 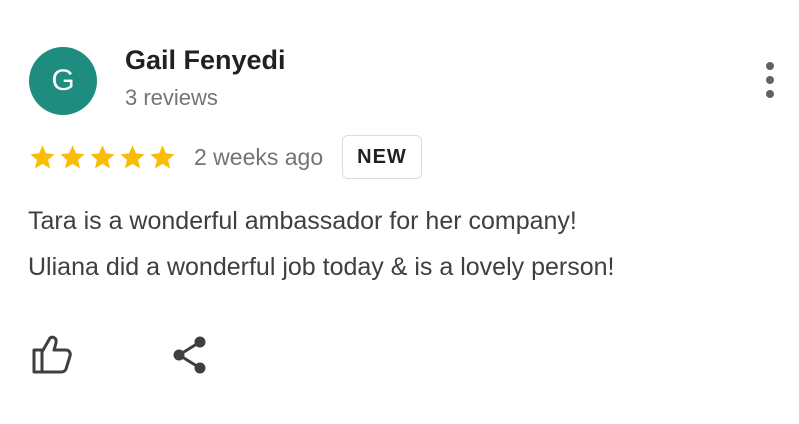 I want to click on more-options-button, so click(x=770, y=80).